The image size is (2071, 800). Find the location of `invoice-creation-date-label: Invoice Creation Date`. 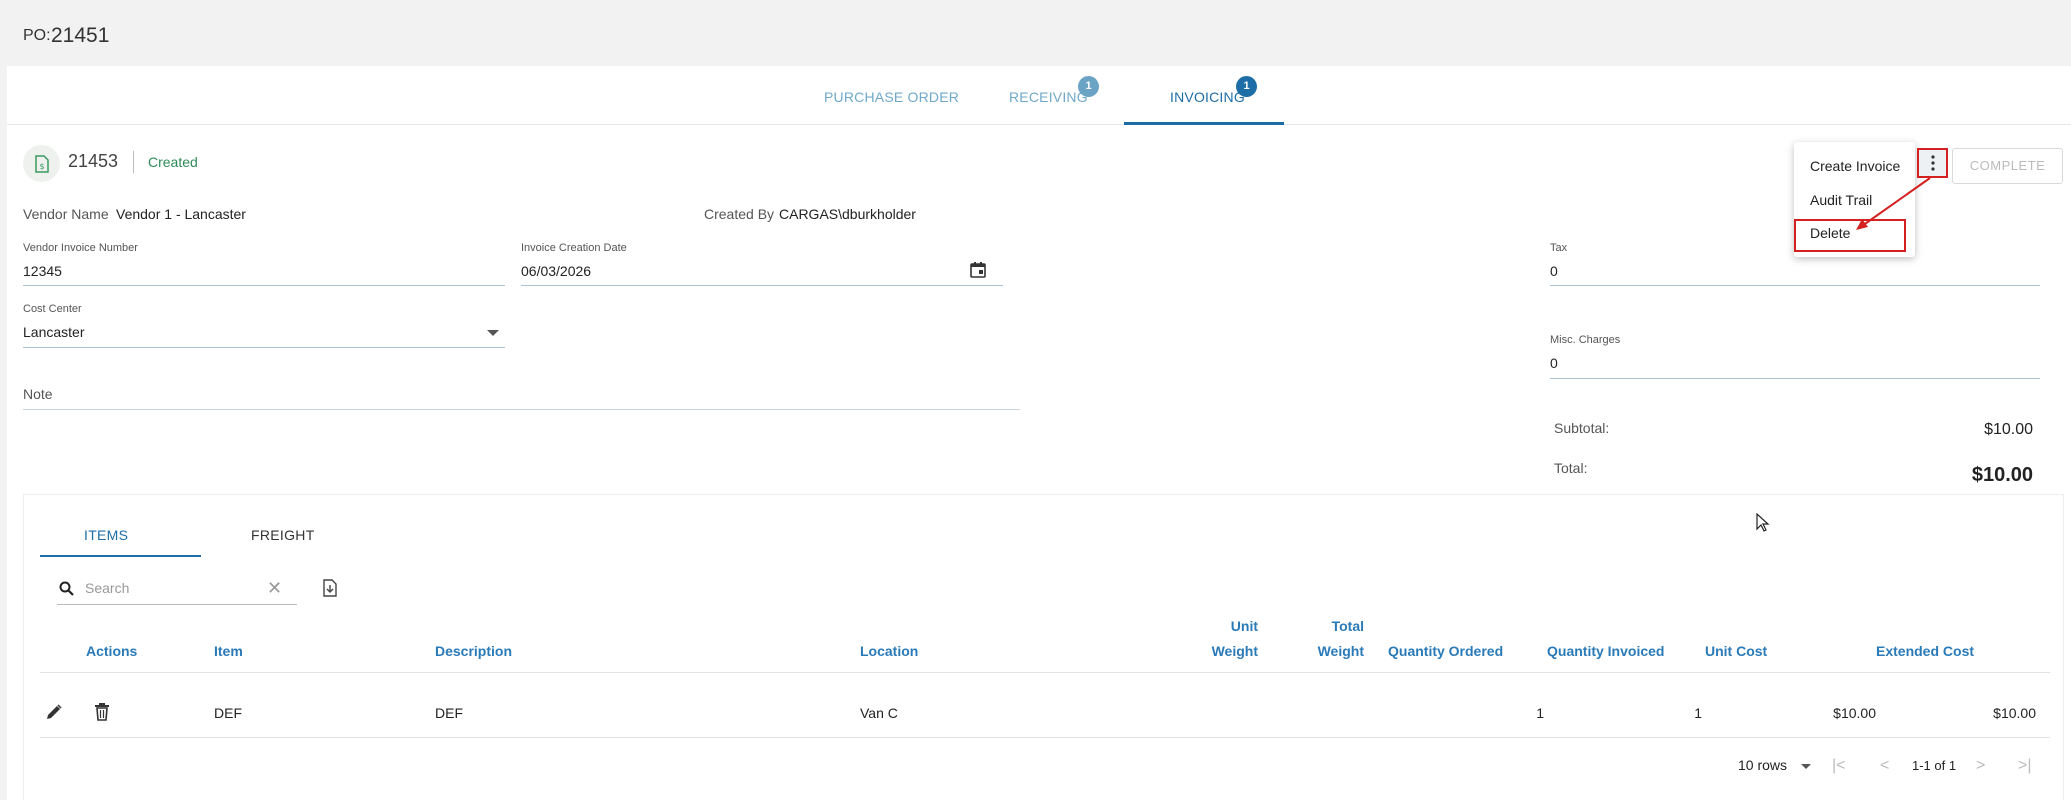

invoice-creation-date-label: Invoice Creation Date is located at coordinates (574, 248).